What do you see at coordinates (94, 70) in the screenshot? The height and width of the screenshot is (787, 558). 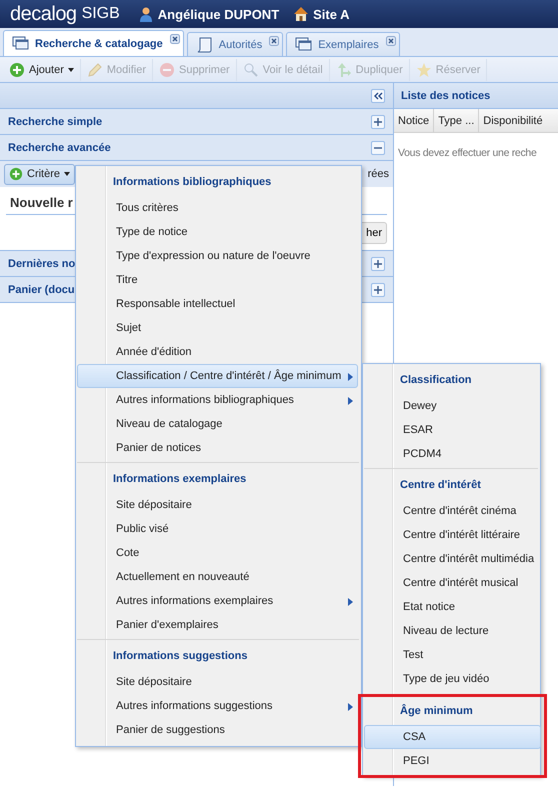 I see `pencil-icon` at bounding box center [94, 70].